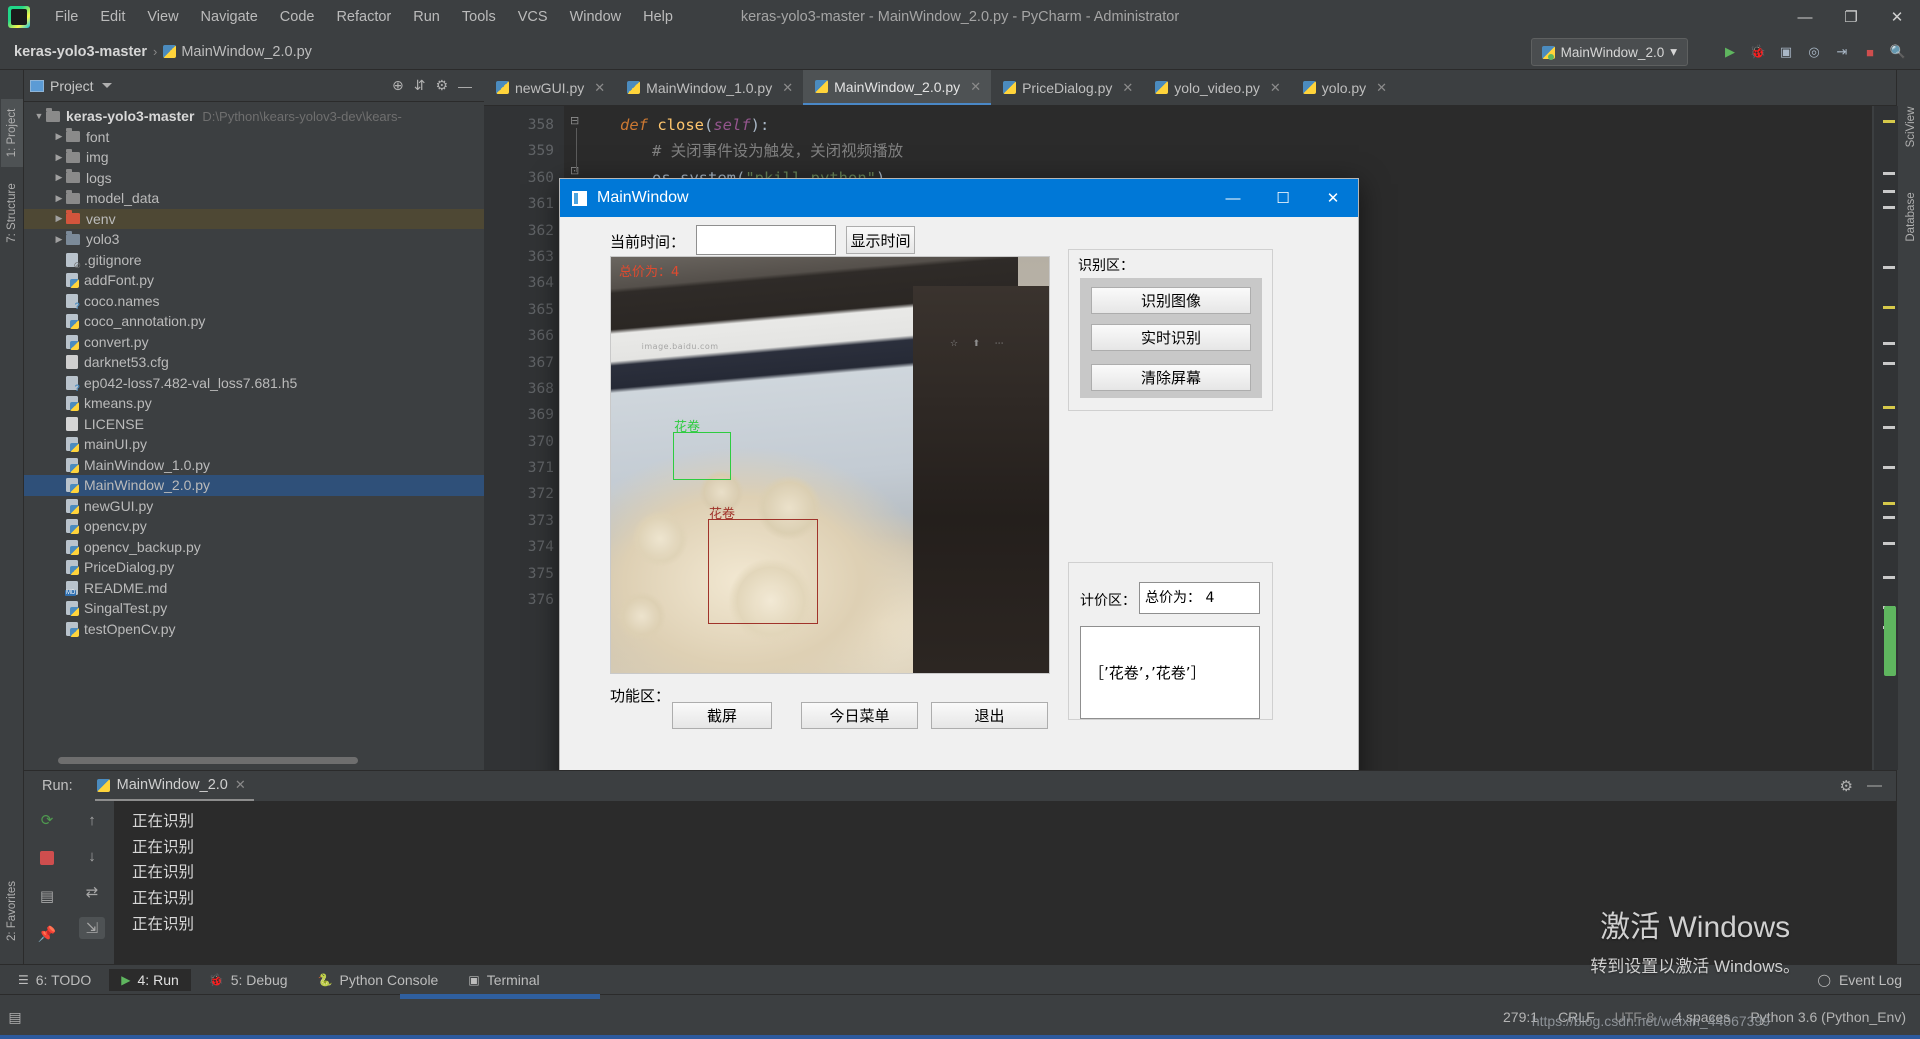 The width and height of the screenshot is (1920, 1039). Describe the element at coordinates (549, 87) in the screenshot. I see `editor-tab: newGUI.py ✕` at that location.